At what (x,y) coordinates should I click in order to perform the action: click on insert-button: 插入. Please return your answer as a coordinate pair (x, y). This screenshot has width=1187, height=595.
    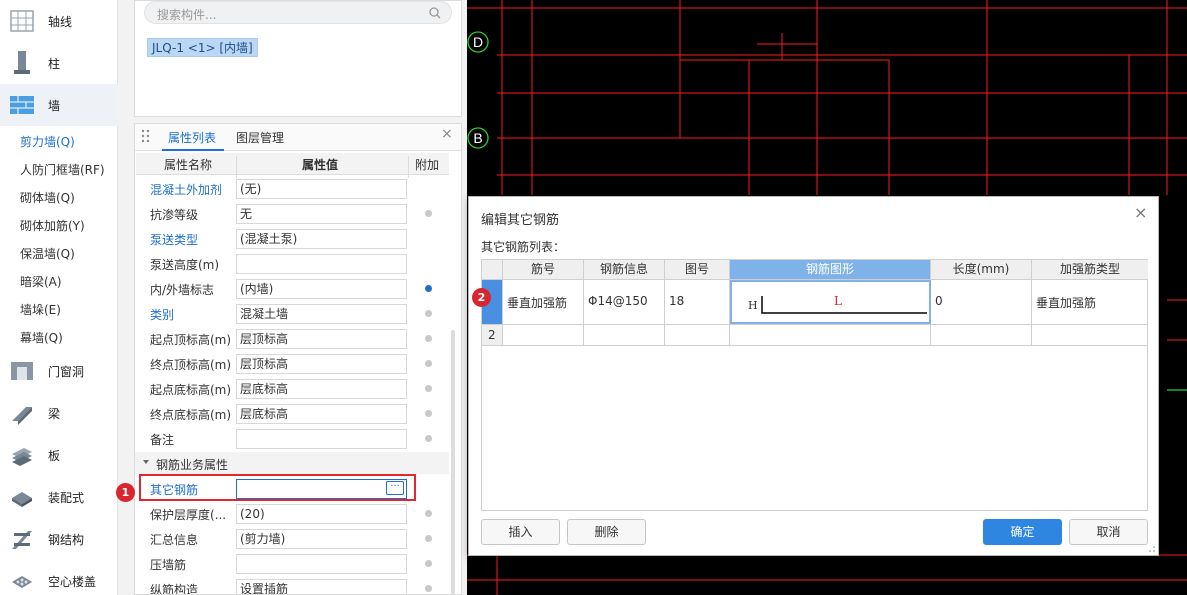
    Looking at the image, I should click on (520, 532).